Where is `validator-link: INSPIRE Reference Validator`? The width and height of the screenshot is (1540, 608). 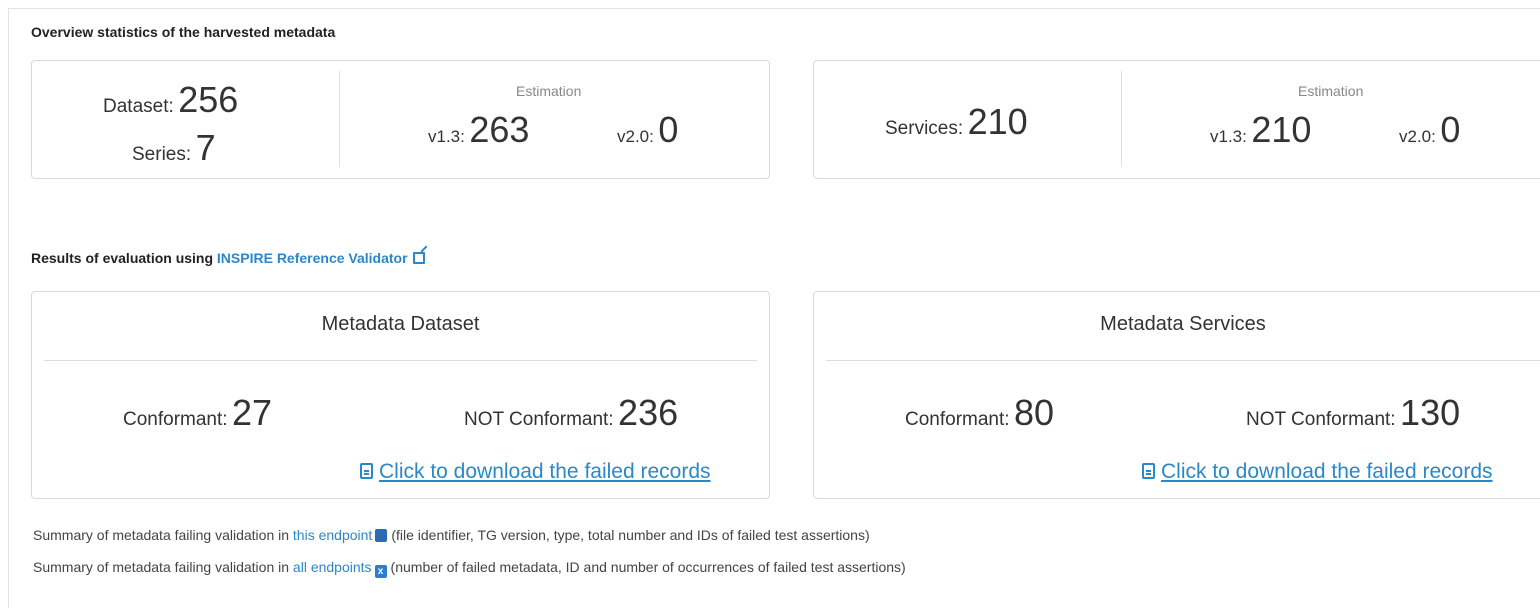
validator-link: INSPIRE Reference Validator is located at coordinates (321, 258).